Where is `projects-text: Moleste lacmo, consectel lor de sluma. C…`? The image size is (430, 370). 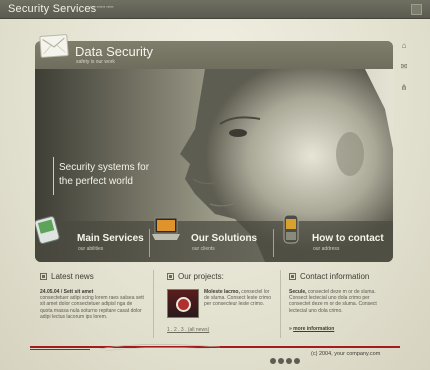 projects-text: Moleste lacmo, consectel lor de sluma. C… is located at coordinates (238, 298).